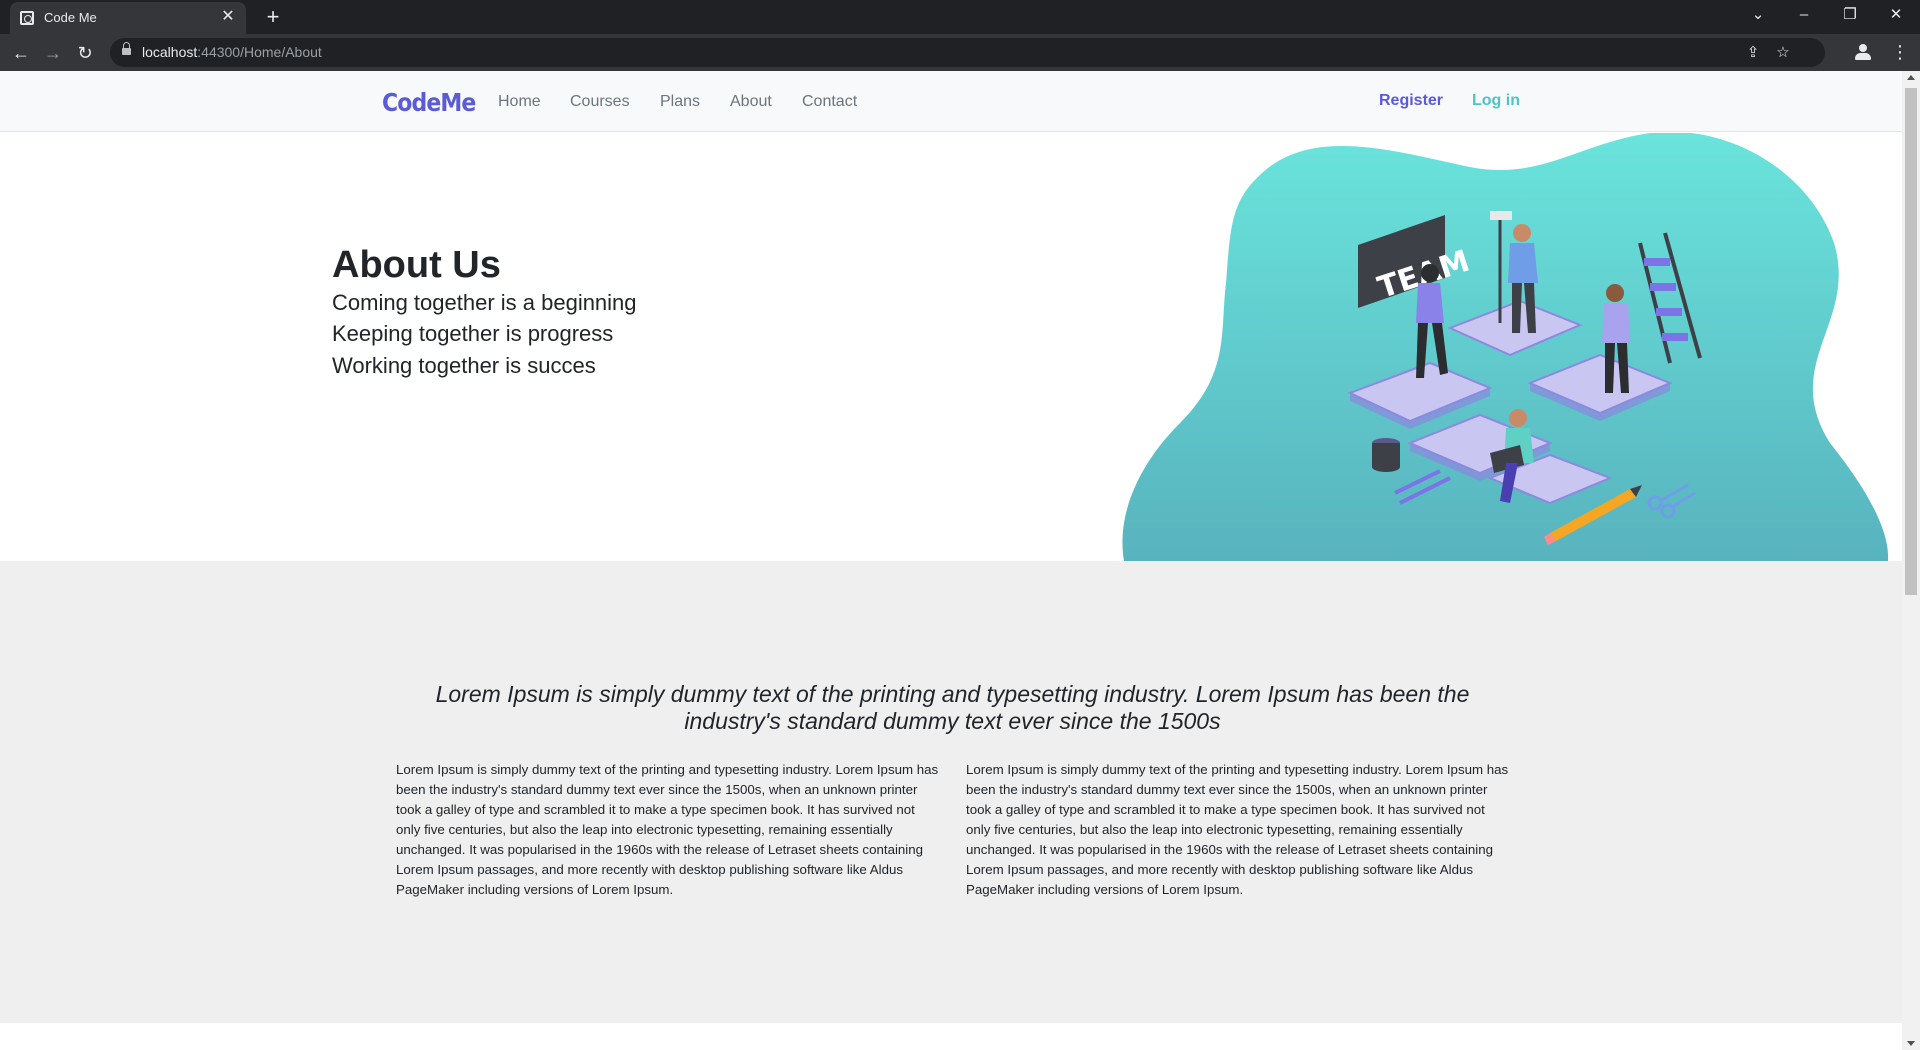 This screenshot has width=1920, height=1050. Describe the element at coordinates (1496, 101) in the screenshot. I see `login-link: Log in` at that location.